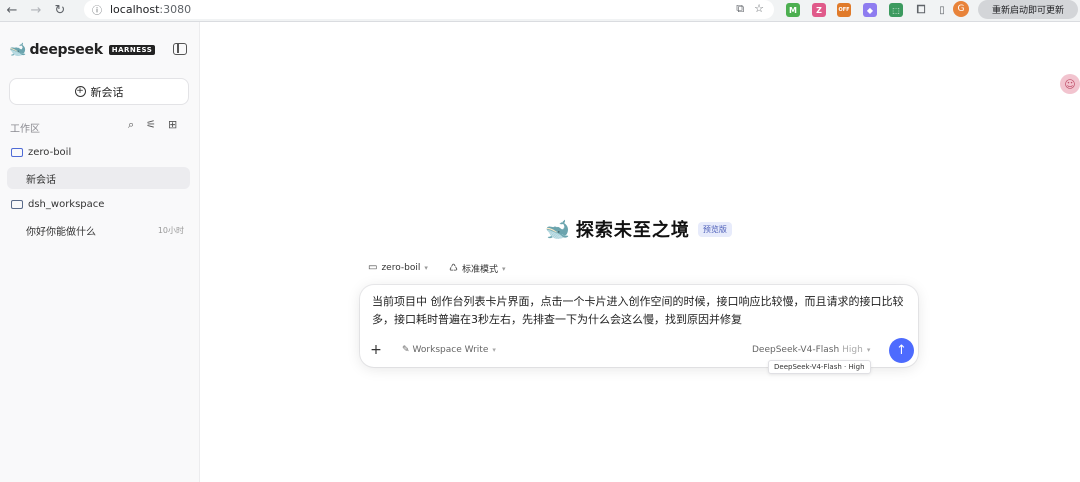  Describe the element at coordinates (66, 50) in the screenshot. I see `brand-name: deepseek` at that location.